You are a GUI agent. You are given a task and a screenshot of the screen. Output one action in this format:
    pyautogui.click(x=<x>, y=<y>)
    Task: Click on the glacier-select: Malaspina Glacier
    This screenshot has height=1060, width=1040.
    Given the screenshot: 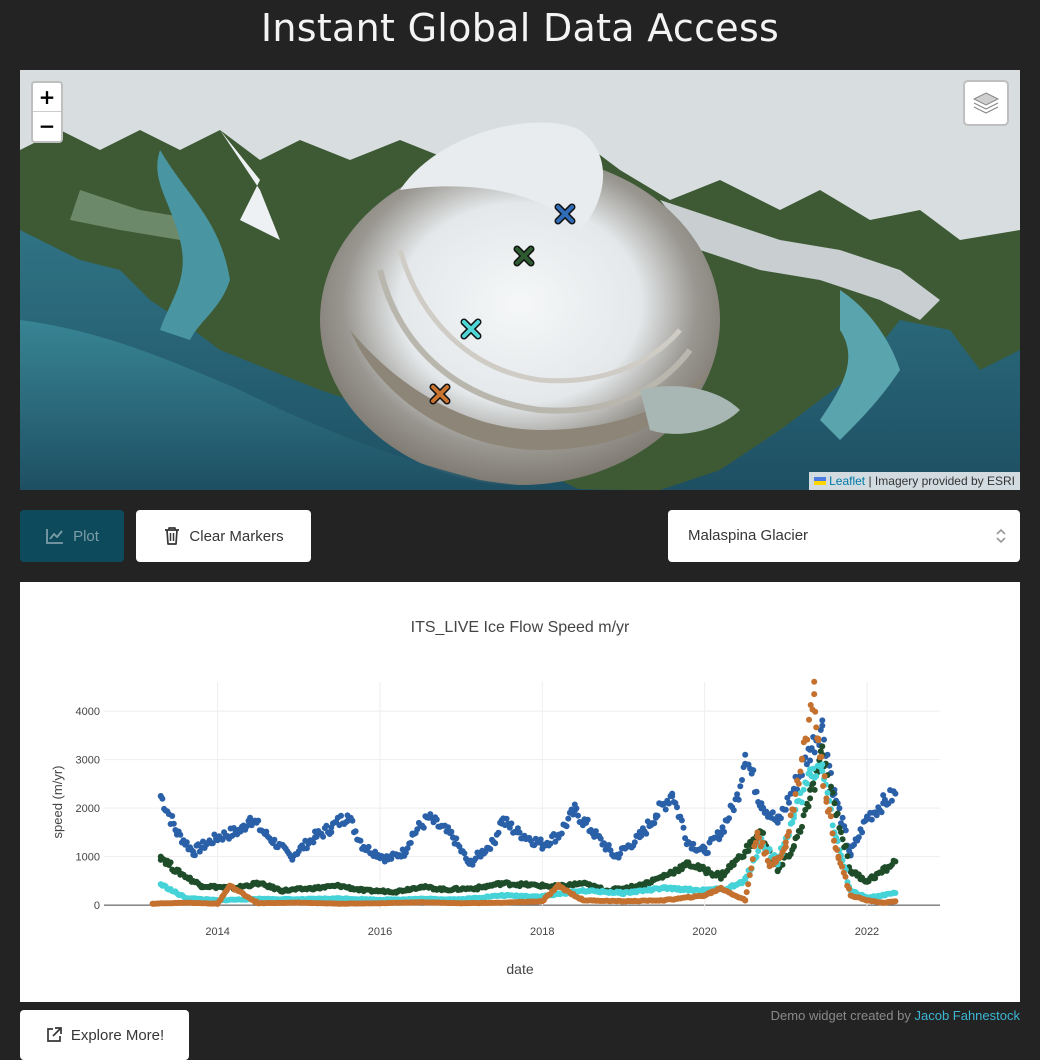 What is the action you would take?
    pyautogui.click(x=844, y=536)
    